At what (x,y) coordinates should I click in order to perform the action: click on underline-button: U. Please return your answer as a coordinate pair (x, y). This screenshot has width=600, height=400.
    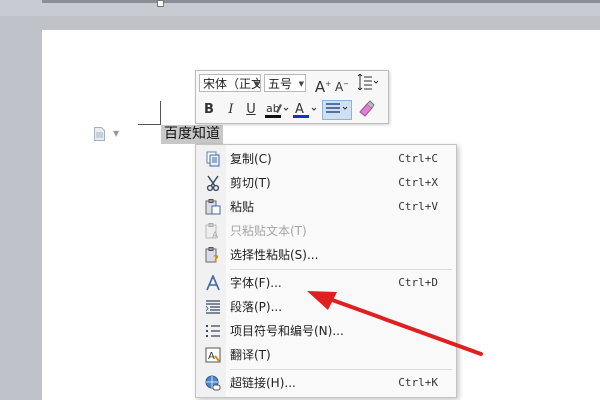
    Looking at the image, I should click on (251, 110).